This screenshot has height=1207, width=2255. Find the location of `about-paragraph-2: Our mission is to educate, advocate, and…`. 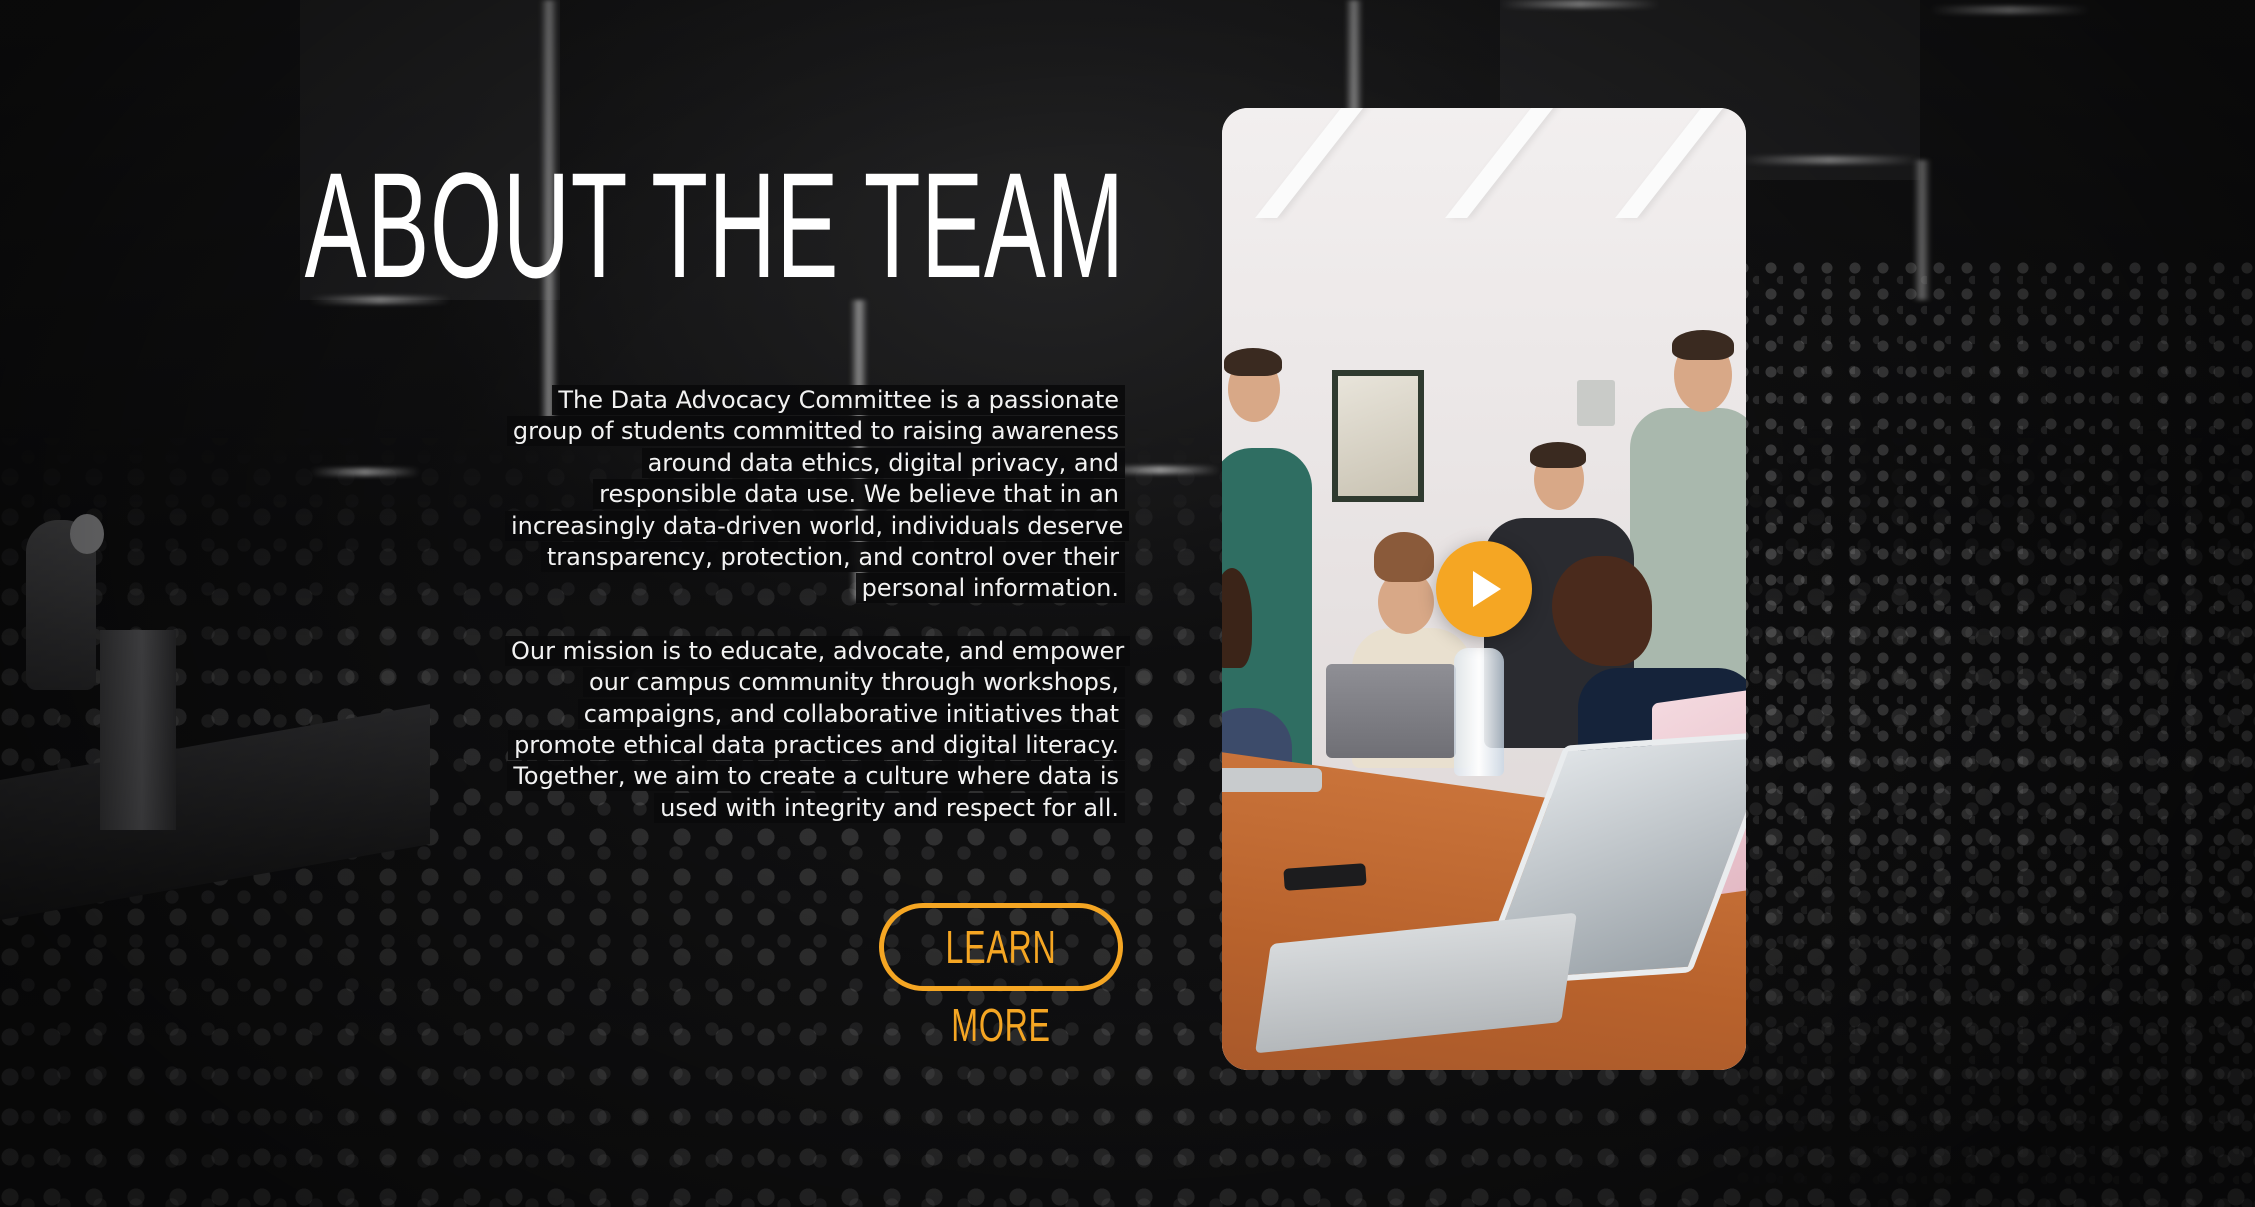

about-paragraph-2: Our mission is to educate, advocate, and… is located at coordinates (818, 729).